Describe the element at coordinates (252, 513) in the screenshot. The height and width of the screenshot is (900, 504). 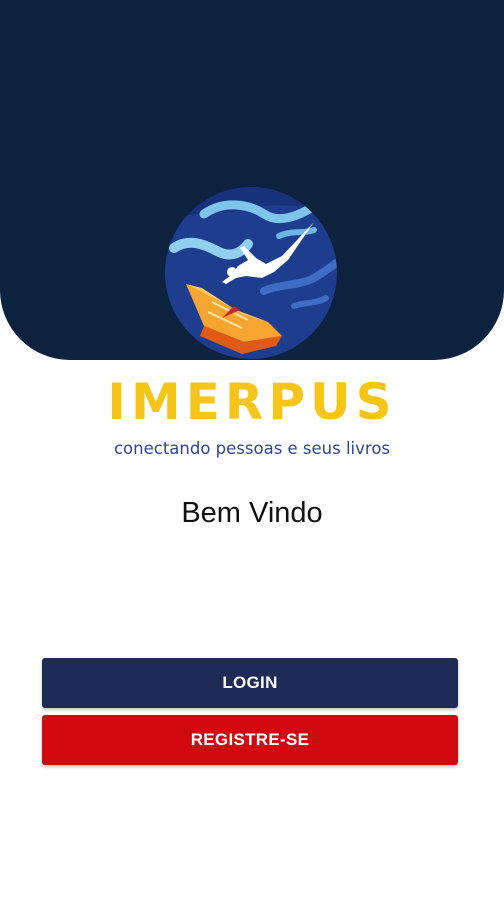
I see `welcome-heading: Bem Vindo` at that location.